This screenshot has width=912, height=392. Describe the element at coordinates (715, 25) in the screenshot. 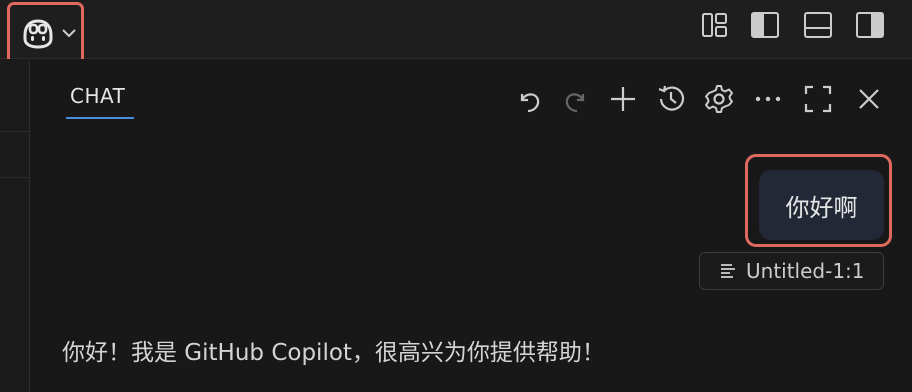

I see `customize-layout-icon` at that location.